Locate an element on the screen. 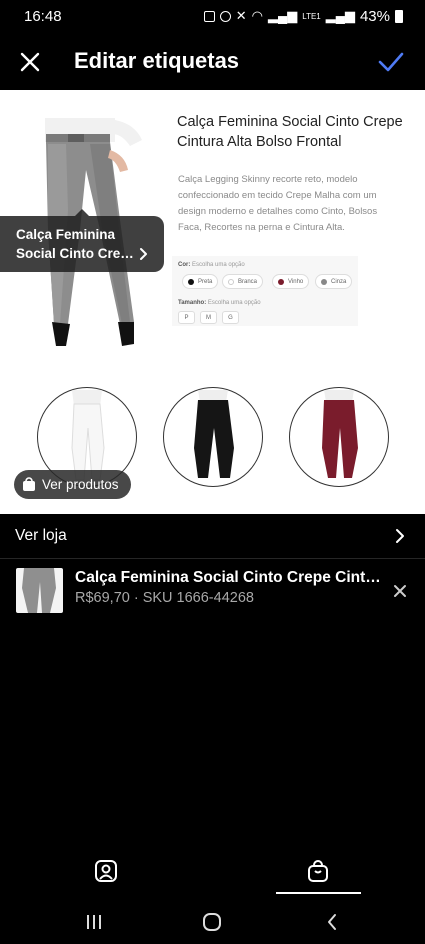  close-button is located at coordinates (30, 62).